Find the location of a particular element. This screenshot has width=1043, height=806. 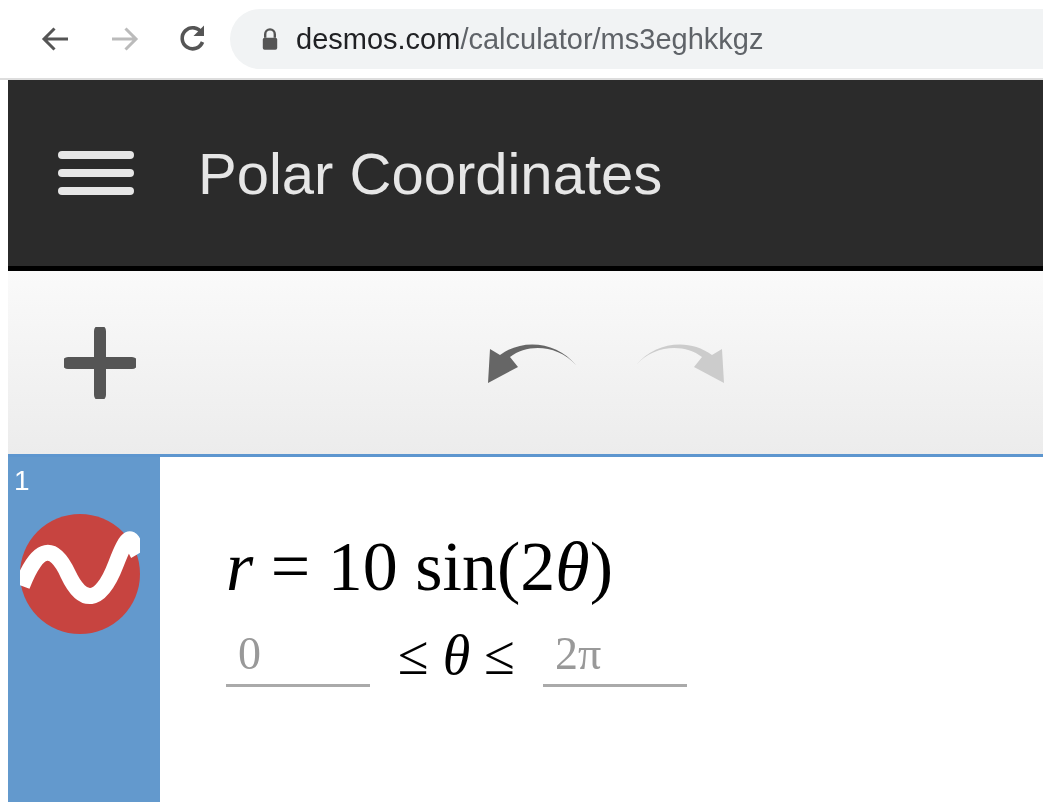

add-icon is located at coordinates (100, 362).